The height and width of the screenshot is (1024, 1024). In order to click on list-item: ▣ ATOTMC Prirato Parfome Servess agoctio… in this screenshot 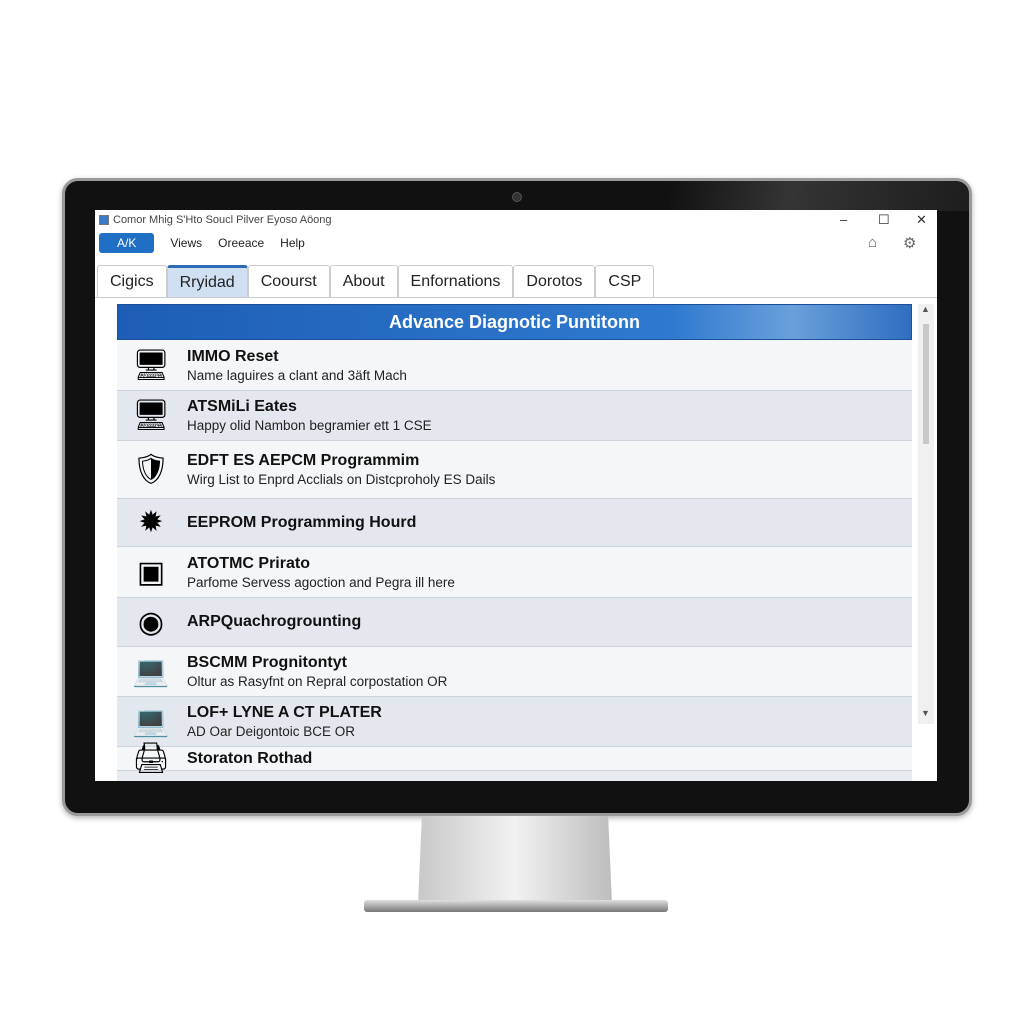, I will do `click(514, 572)`.